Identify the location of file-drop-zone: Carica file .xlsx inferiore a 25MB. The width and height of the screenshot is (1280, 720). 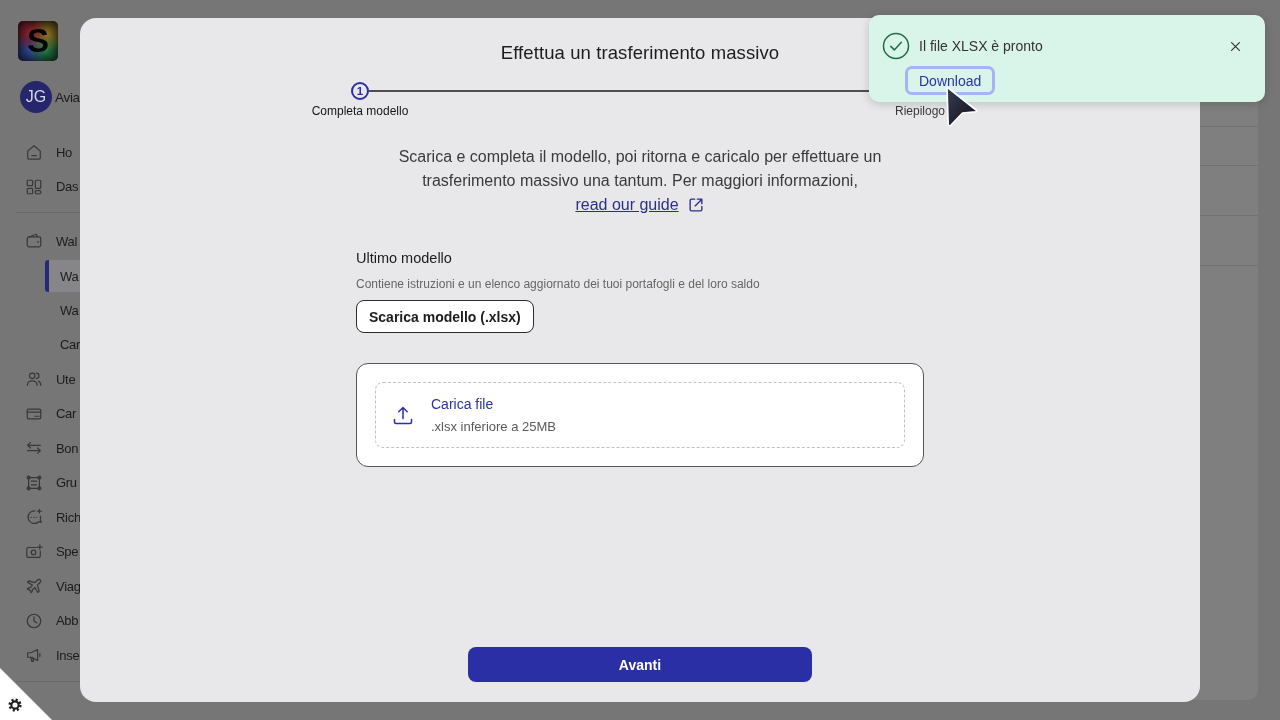
(640, 415).